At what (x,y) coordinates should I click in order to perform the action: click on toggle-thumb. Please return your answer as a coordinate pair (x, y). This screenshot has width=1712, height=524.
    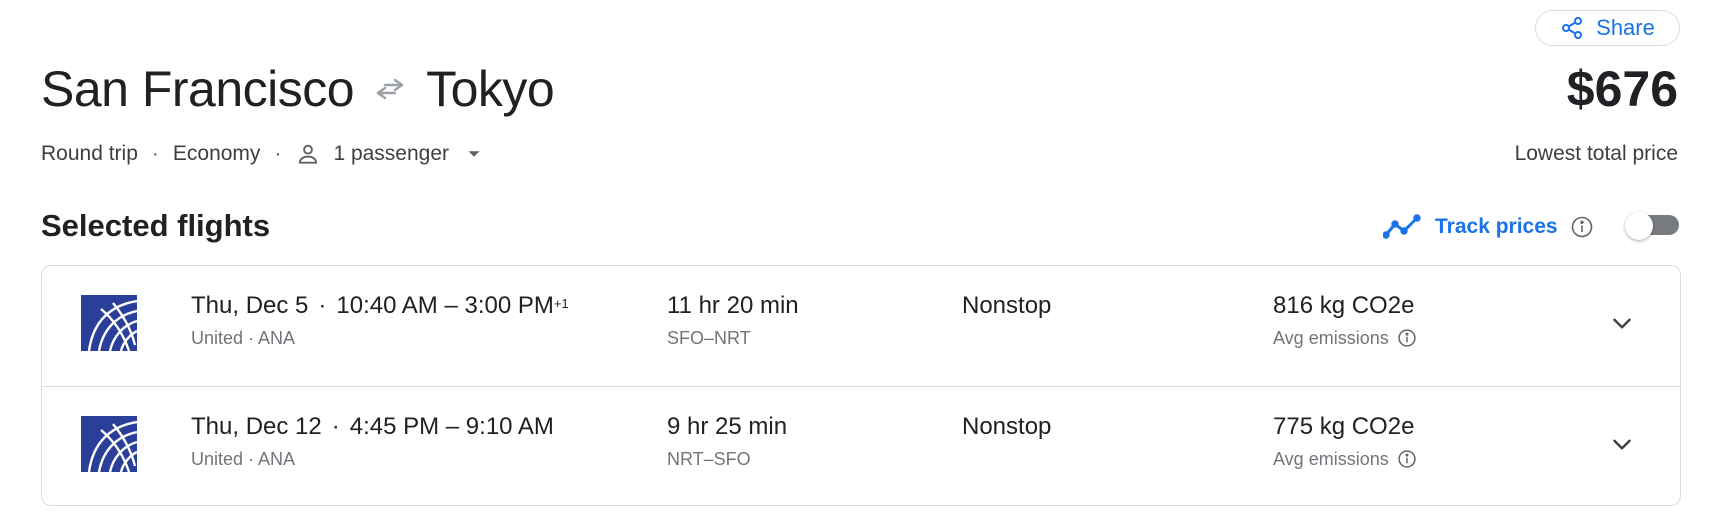
    Looking at the image, I should click on (1639, 226).